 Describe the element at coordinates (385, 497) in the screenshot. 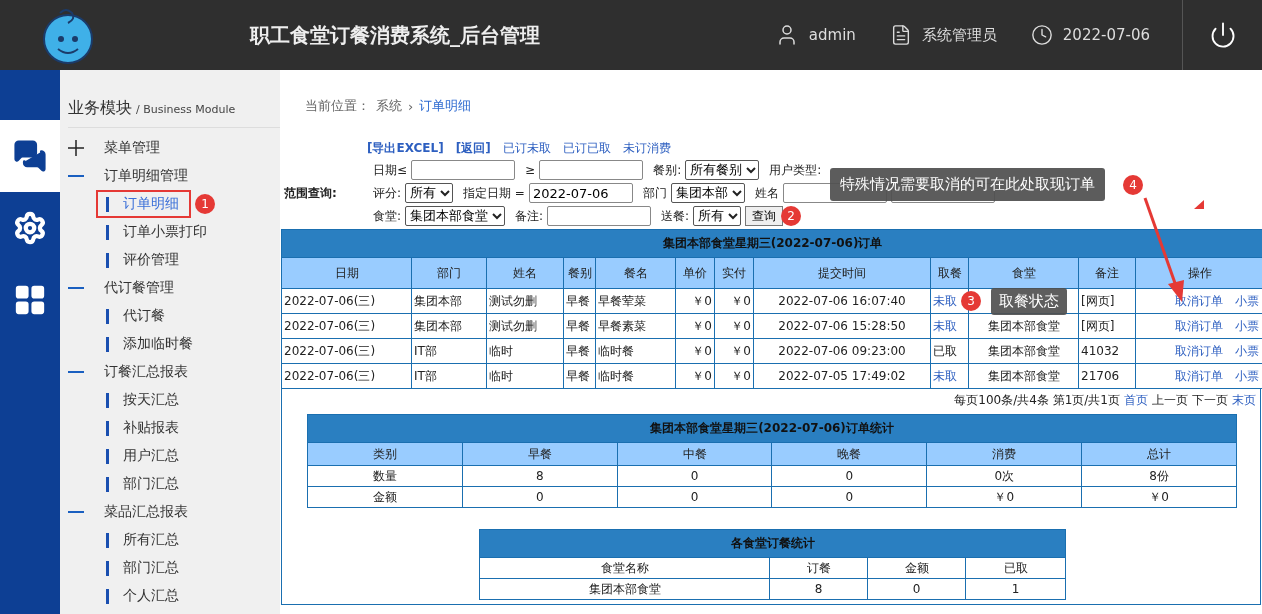

I see `table-cell: 金额` at that location.